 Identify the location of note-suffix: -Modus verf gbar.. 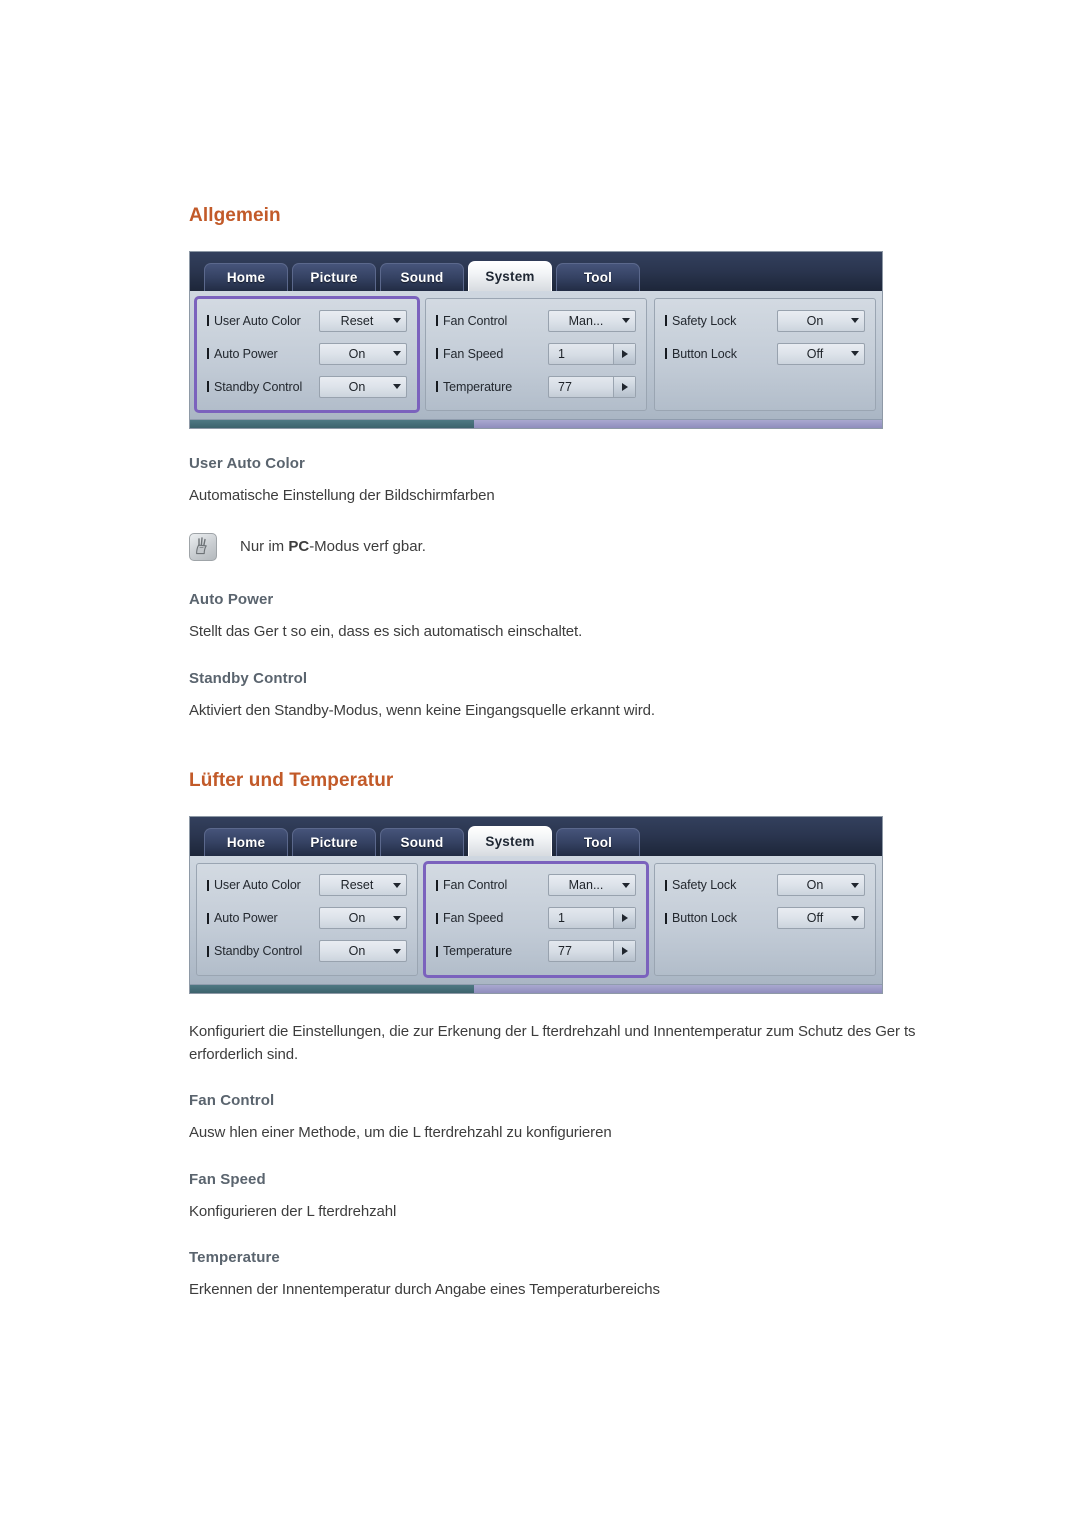
(367, 547).